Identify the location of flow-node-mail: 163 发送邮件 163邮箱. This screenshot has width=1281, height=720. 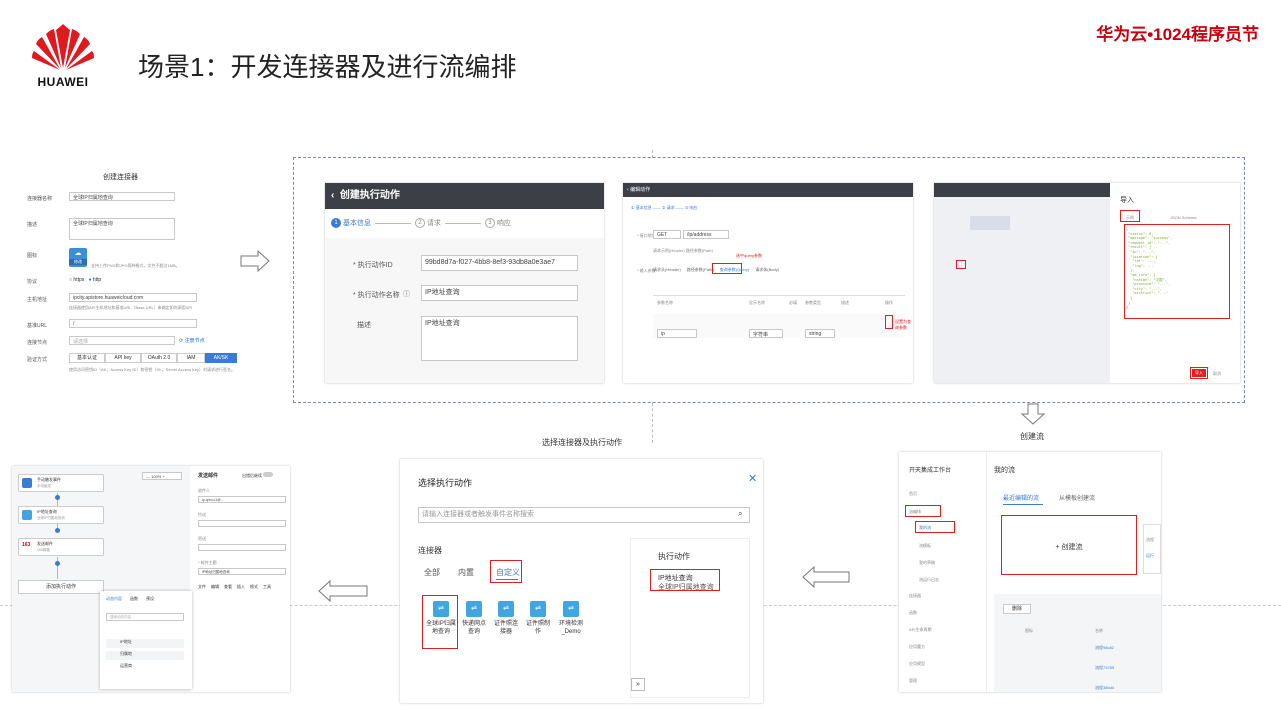
(61, 547).